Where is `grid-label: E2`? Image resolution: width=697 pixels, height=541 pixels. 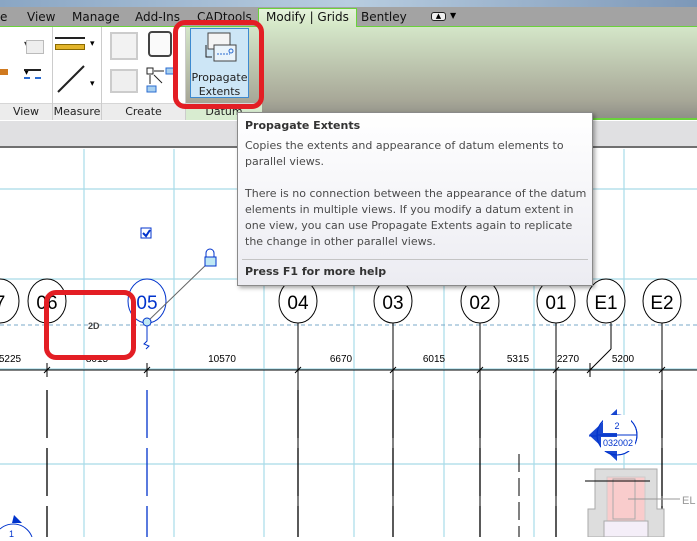
grid-label: E2 is located at coordinates (661, 303).